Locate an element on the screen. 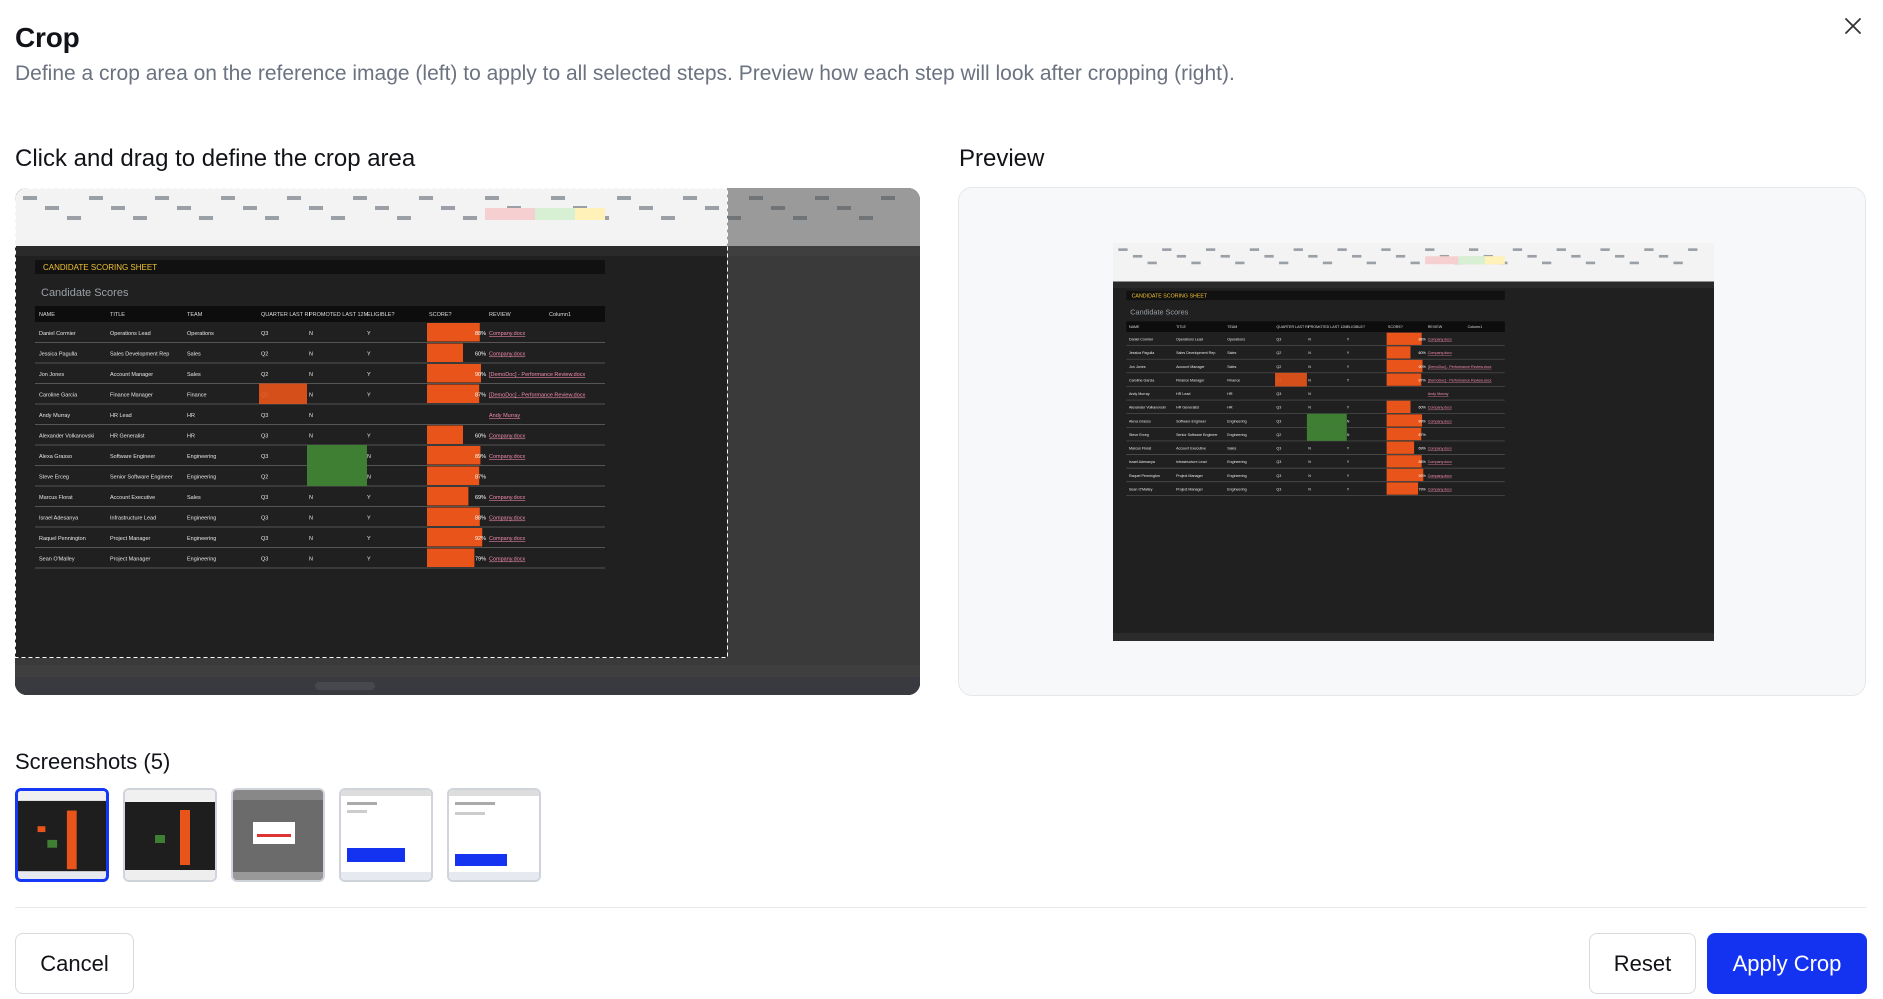 The height and width of the screenshot is (999, 1883). table-cell: Alexa Grasso is located at coordinates (55, 457).